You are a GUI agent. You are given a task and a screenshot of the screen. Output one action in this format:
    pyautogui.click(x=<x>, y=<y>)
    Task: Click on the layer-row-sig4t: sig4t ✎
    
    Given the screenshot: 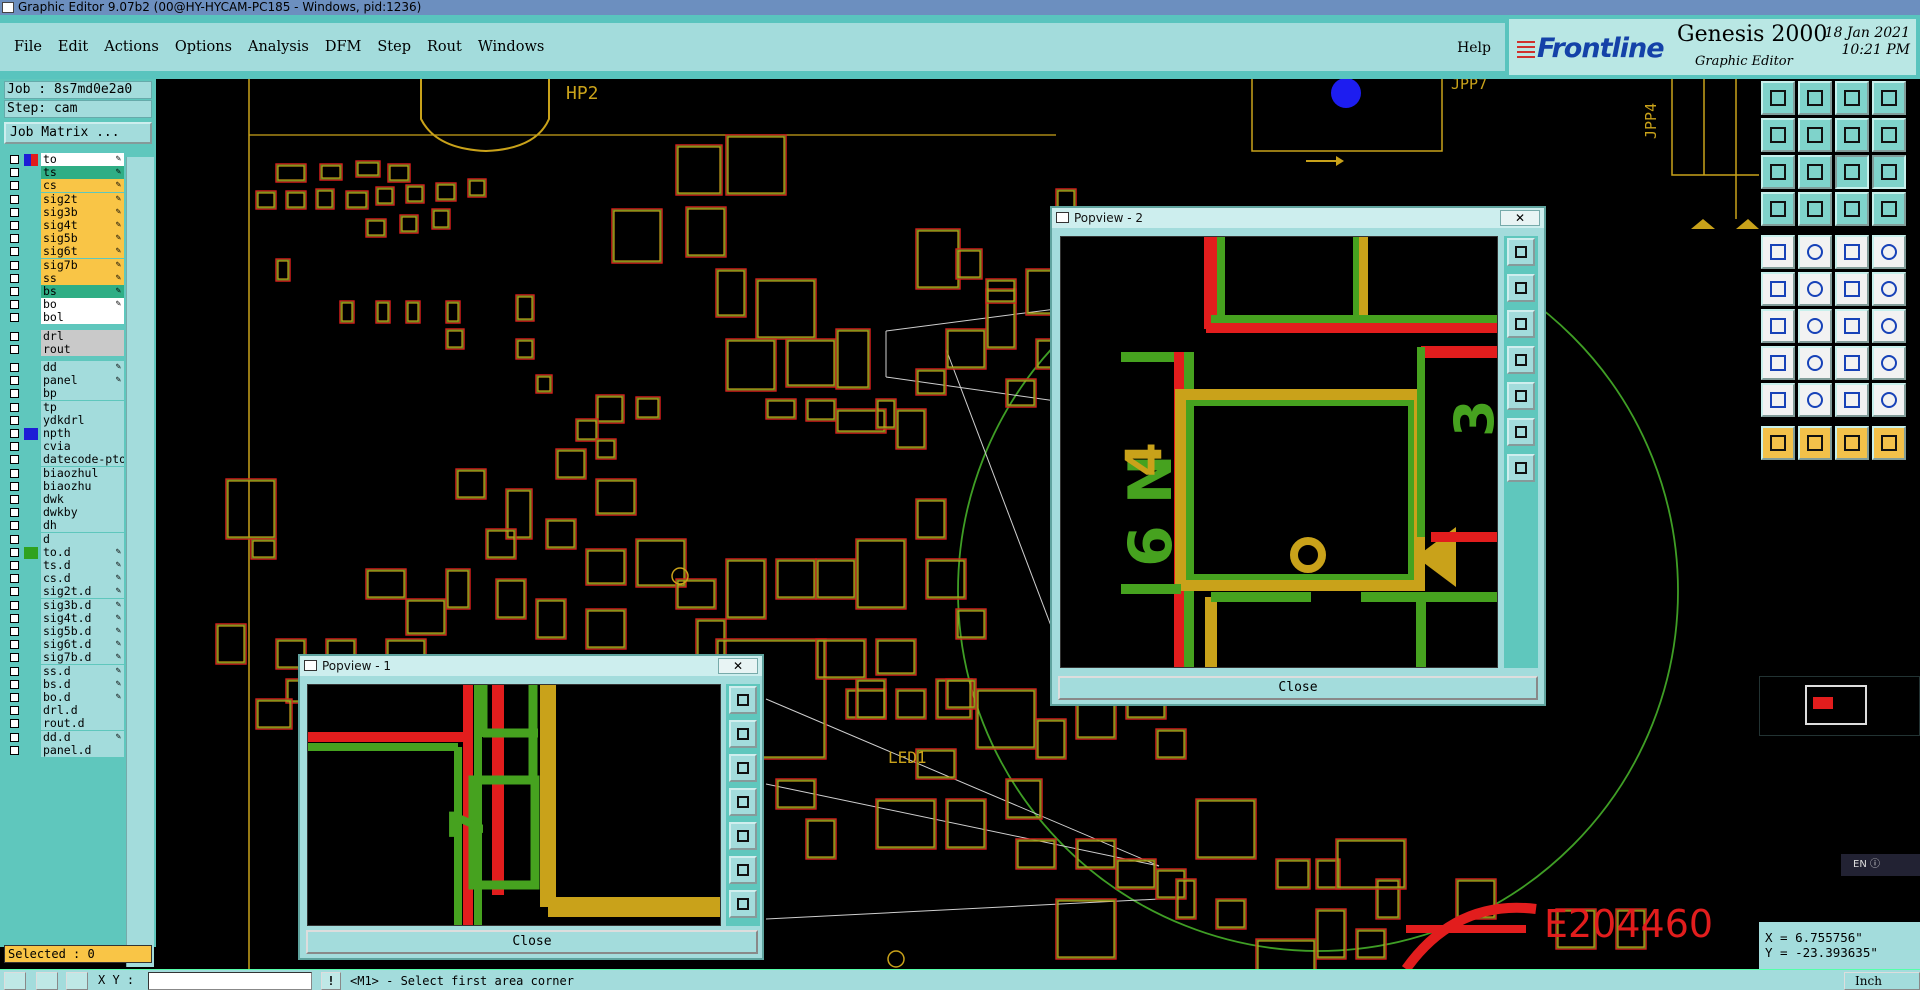 What is the action you would take?
    pyautogui.click(x=65, y=226)
    